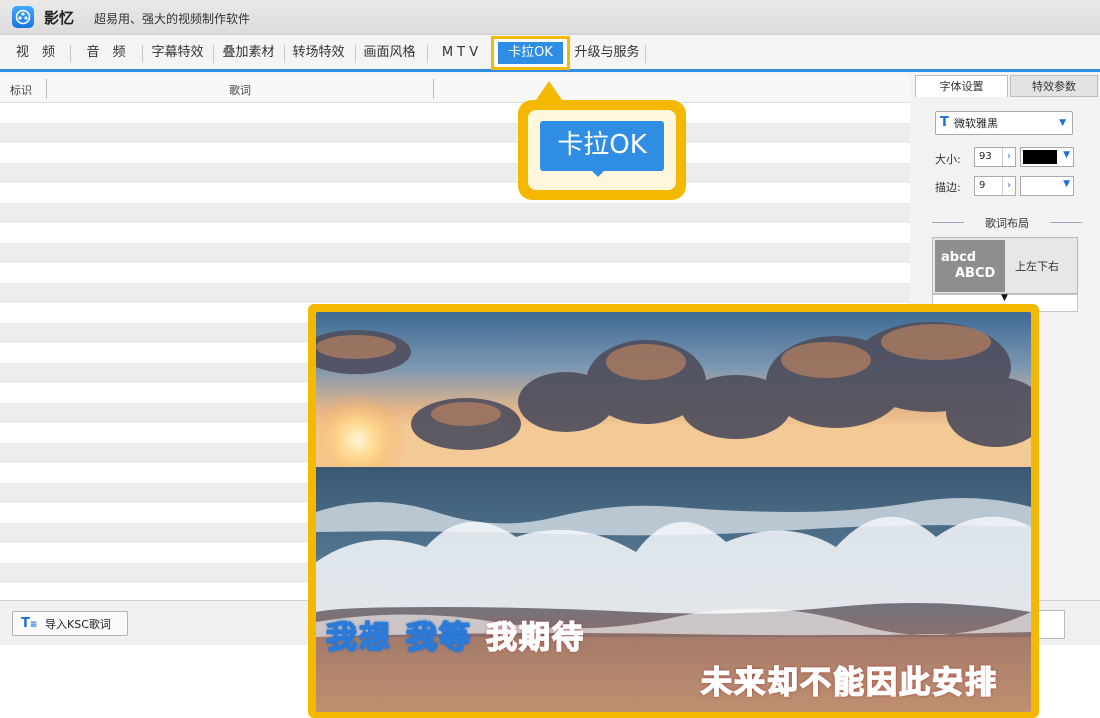 The image size is (1100, 718). I want to click on tab-effect-params: 特效参数, so click(1054, 86).